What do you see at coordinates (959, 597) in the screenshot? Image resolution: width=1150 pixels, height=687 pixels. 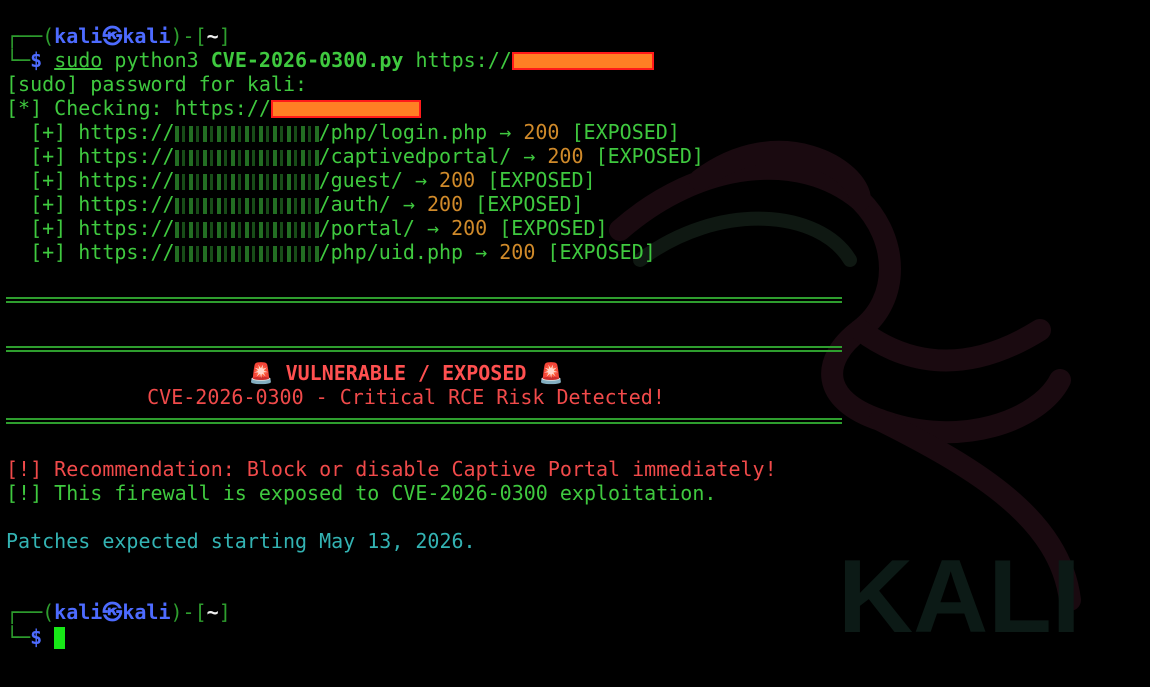 I see `kali-logo-text: KALI` at bounding box center [959, 597].